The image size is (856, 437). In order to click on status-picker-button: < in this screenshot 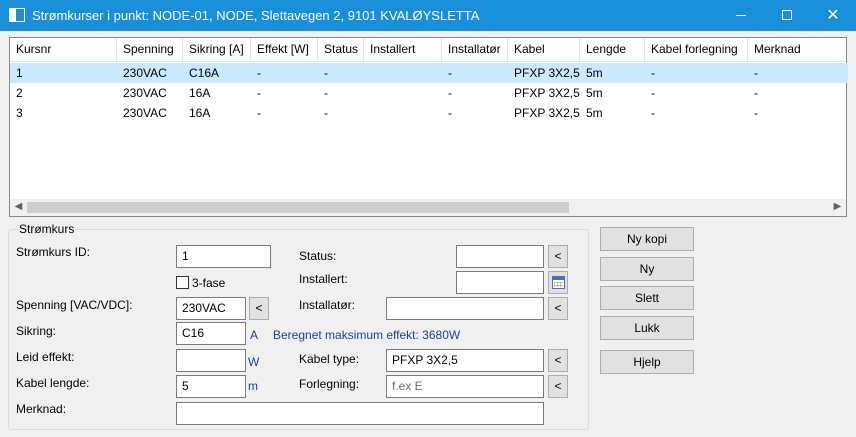, I will do `click(558, 256)`.